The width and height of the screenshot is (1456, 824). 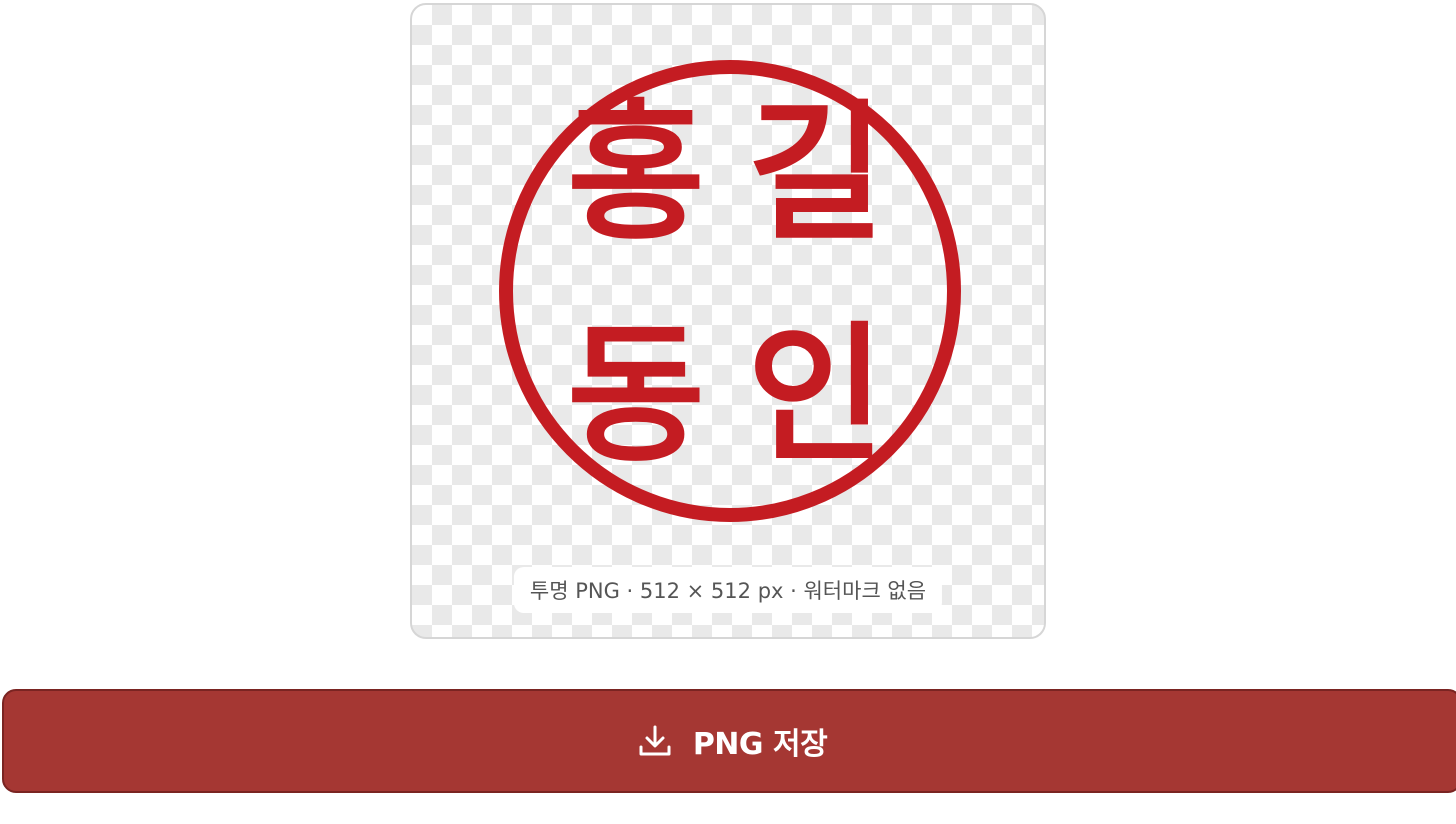 What do you see at coordinates (816, 174) in the screenshot?
I see `seal-char-gil: 길` at bounding box center [816, 174].